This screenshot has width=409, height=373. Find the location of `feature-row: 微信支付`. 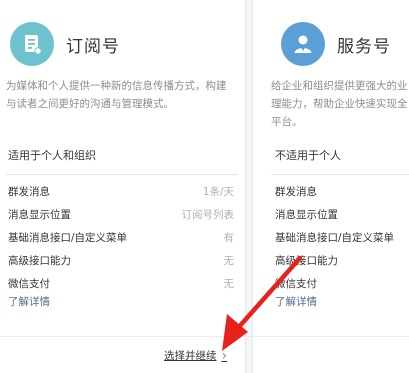

feature-row: 微信支付 is located at coordinates (342, 283).